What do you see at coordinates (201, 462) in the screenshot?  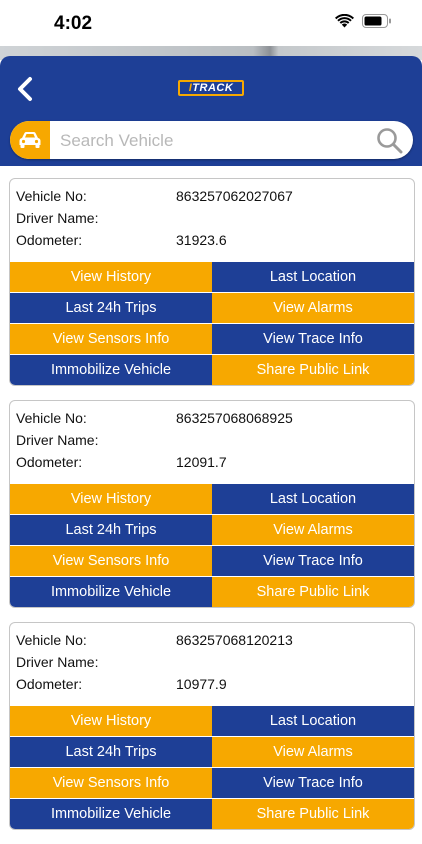 I see `odometer-value: 12091.7` at bounding box center [201, 462].